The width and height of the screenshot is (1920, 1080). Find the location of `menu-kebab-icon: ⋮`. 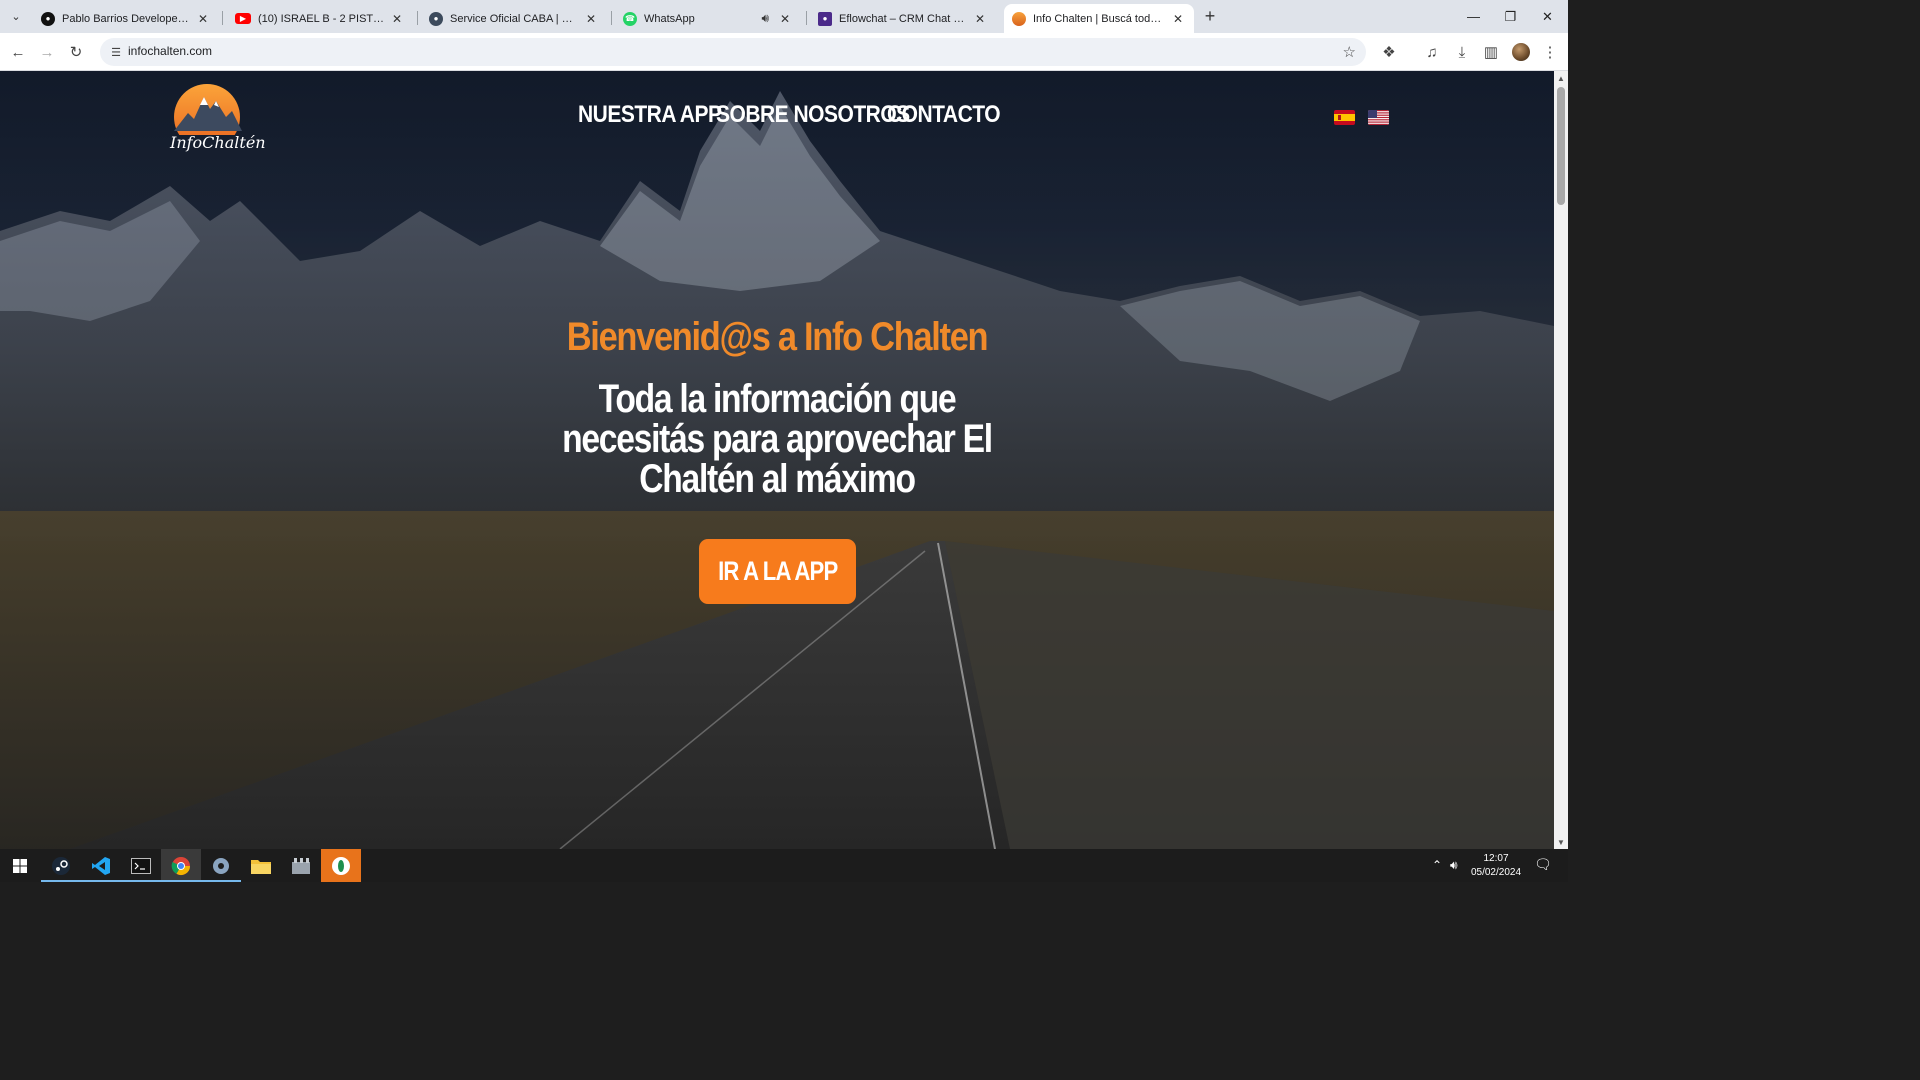

menu-kebab-icon: ⋮ is located at coordinates (1550, 52).